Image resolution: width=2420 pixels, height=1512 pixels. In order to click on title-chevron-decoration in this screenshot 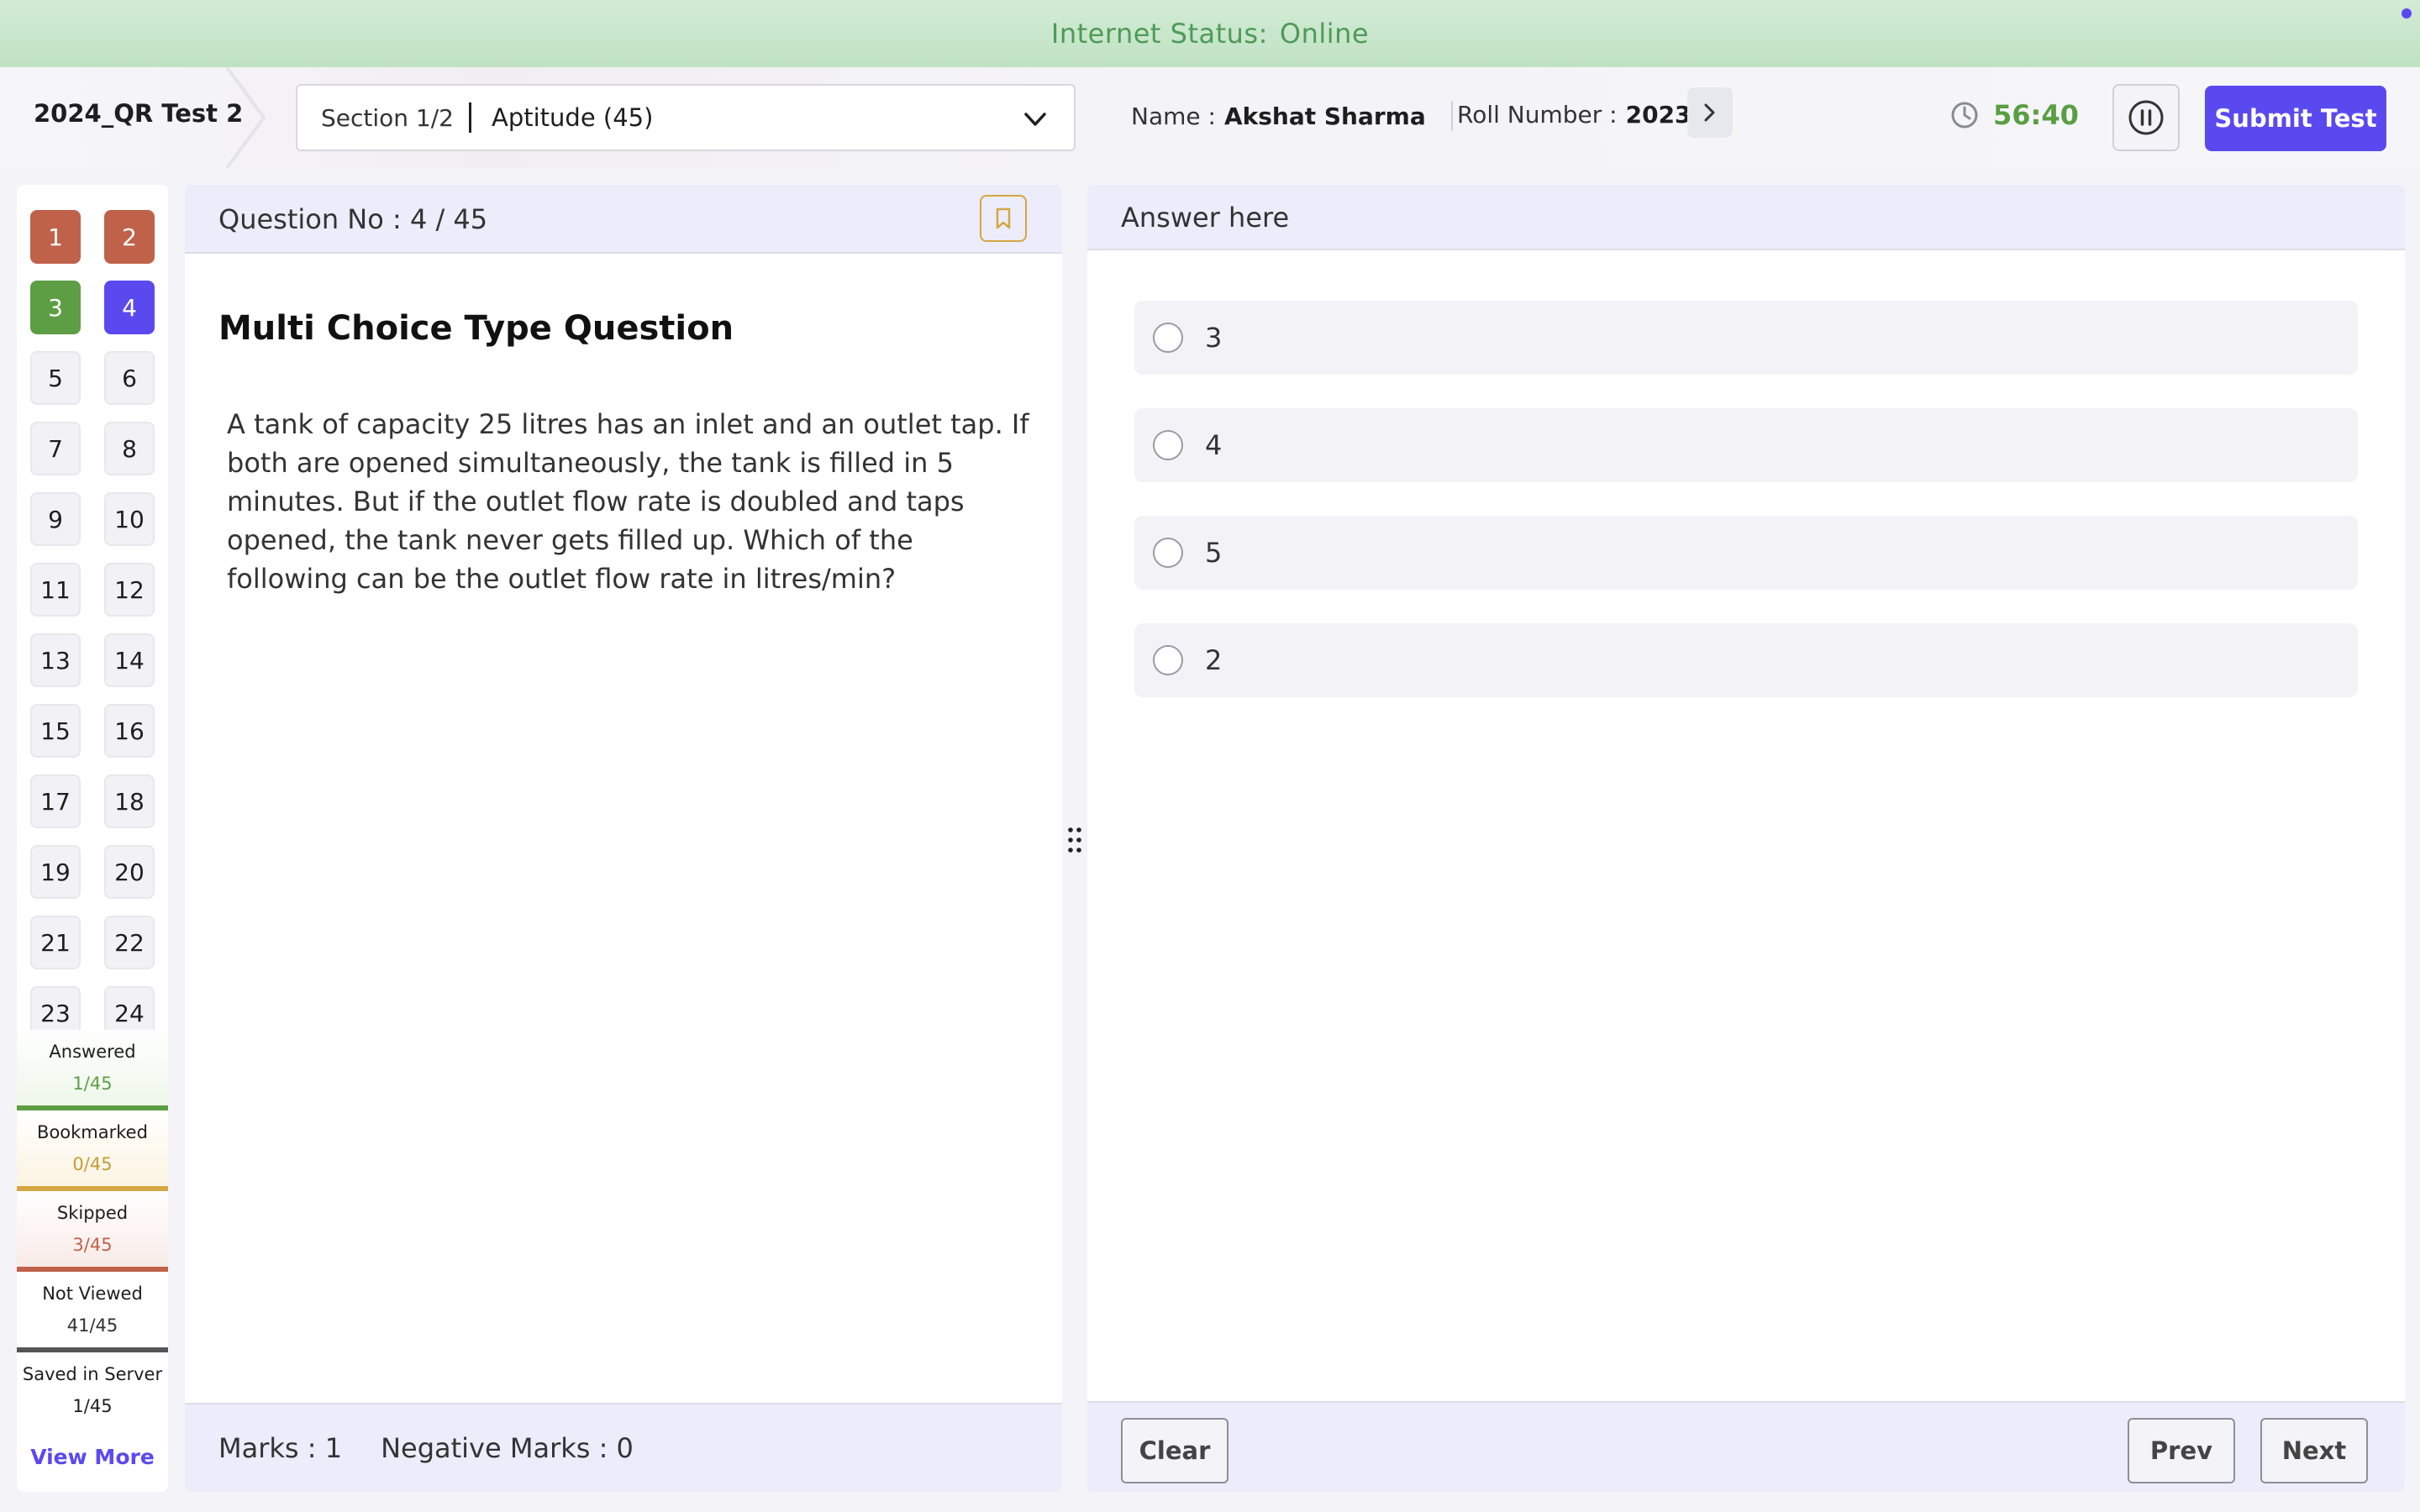, I will do `click(246, 117)`.